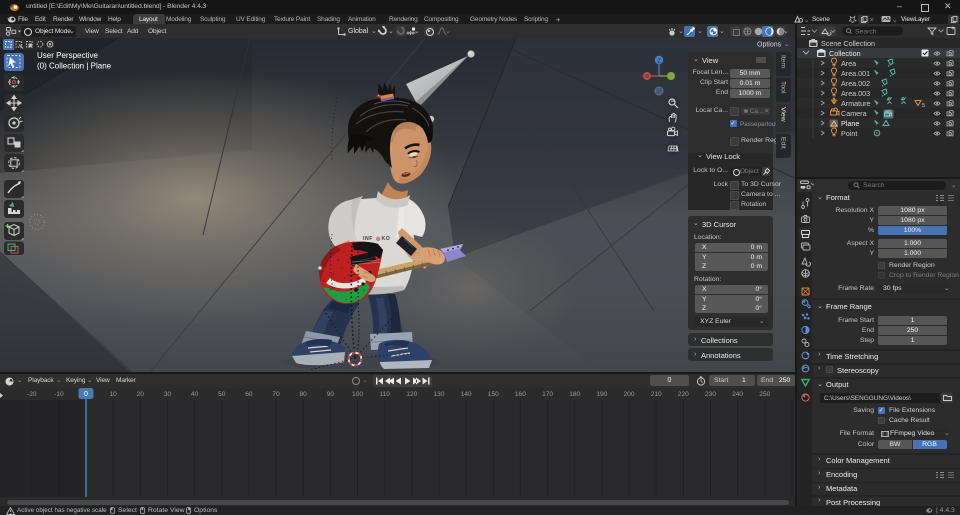  Describe the element at coordinates (710, 394) in the screenshot. I see `svg-text: 230` at that location.